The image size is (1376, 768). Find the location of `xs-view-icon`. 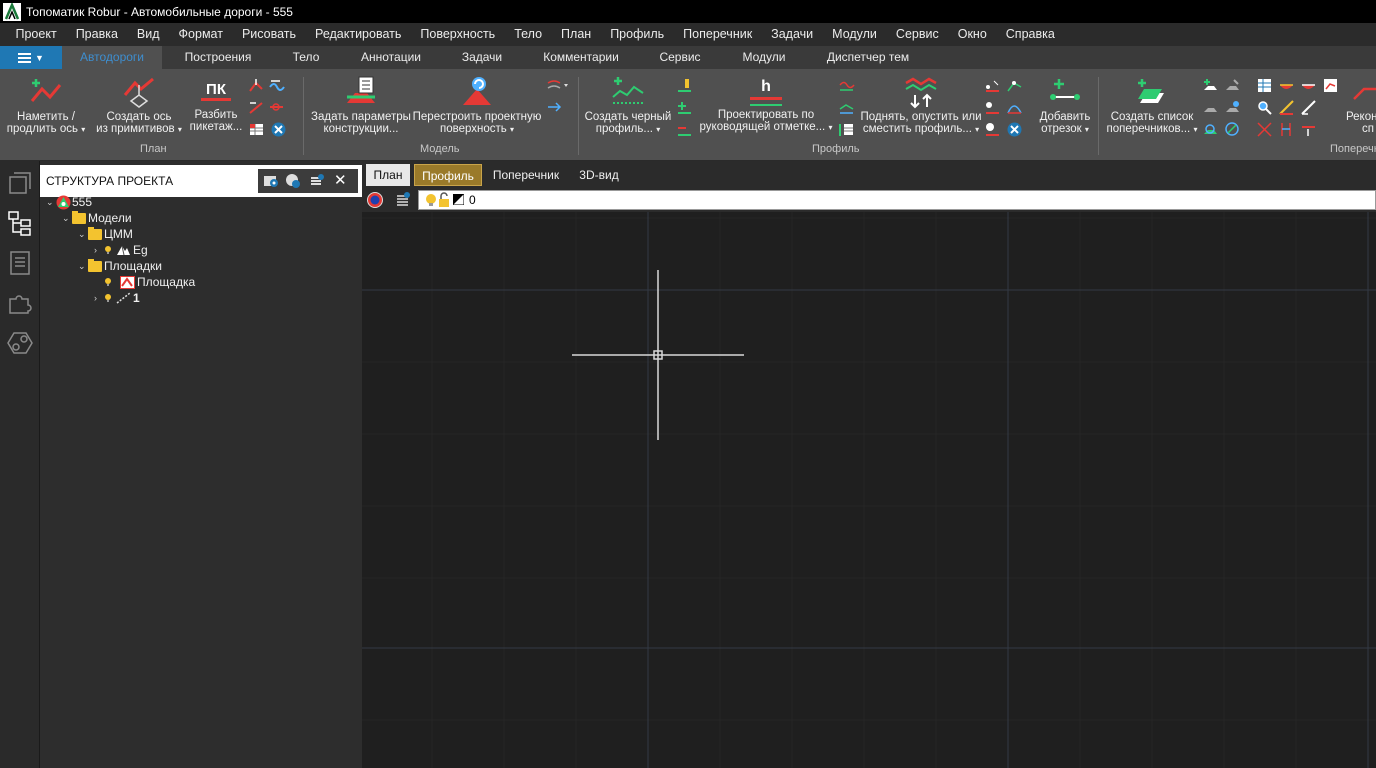

xs-view-icon is located at coordinates (1232, 129).